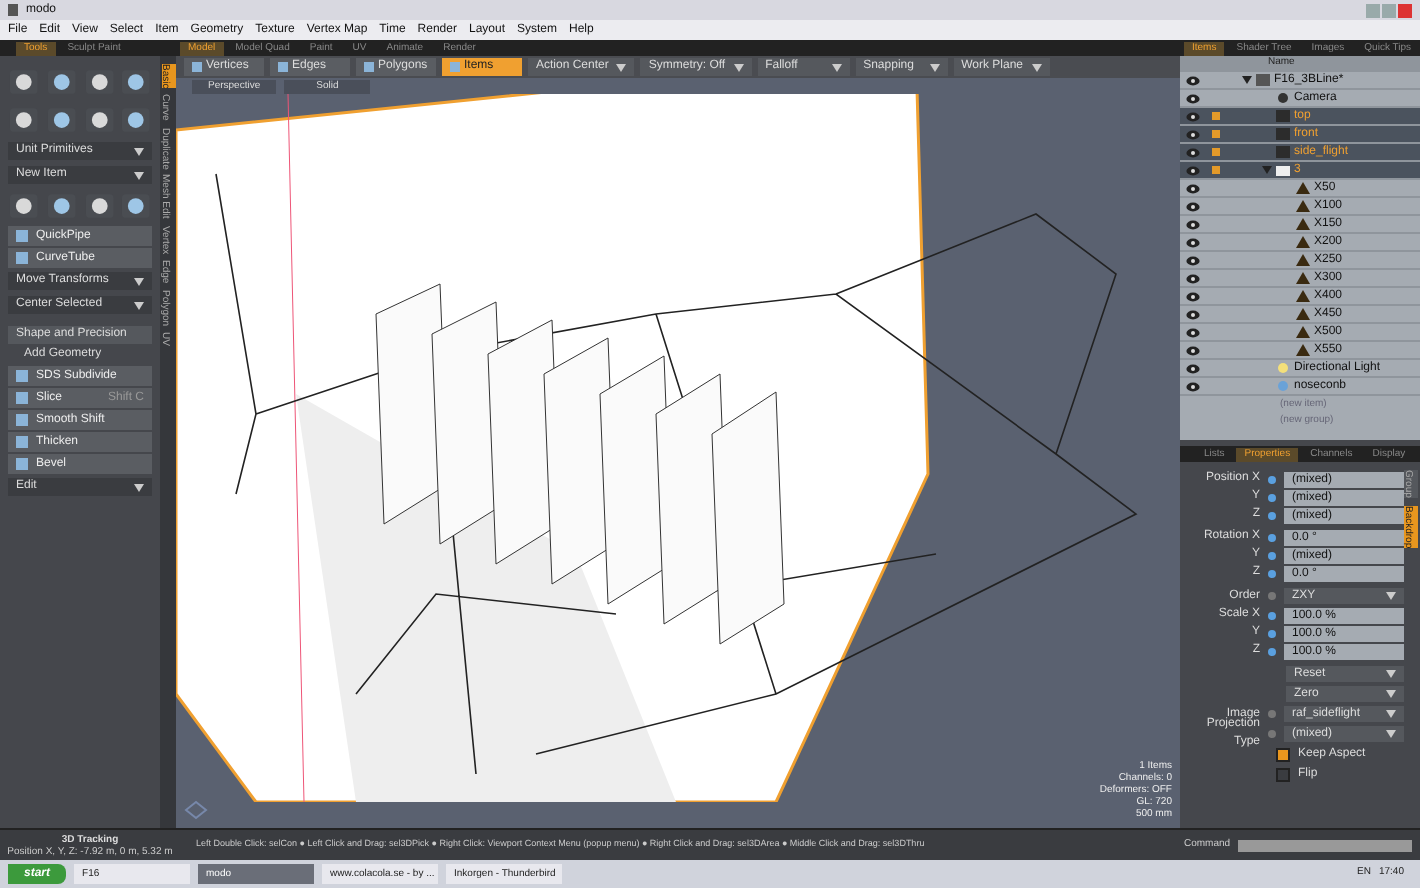 This screenshot has height=888, width=1420. I want to click on close-icon, so click(1405, 10).